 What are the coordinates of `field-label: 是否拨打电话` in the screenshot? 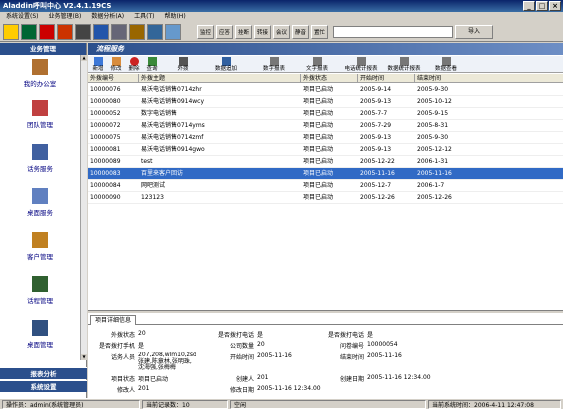 It's located at (345, 335).